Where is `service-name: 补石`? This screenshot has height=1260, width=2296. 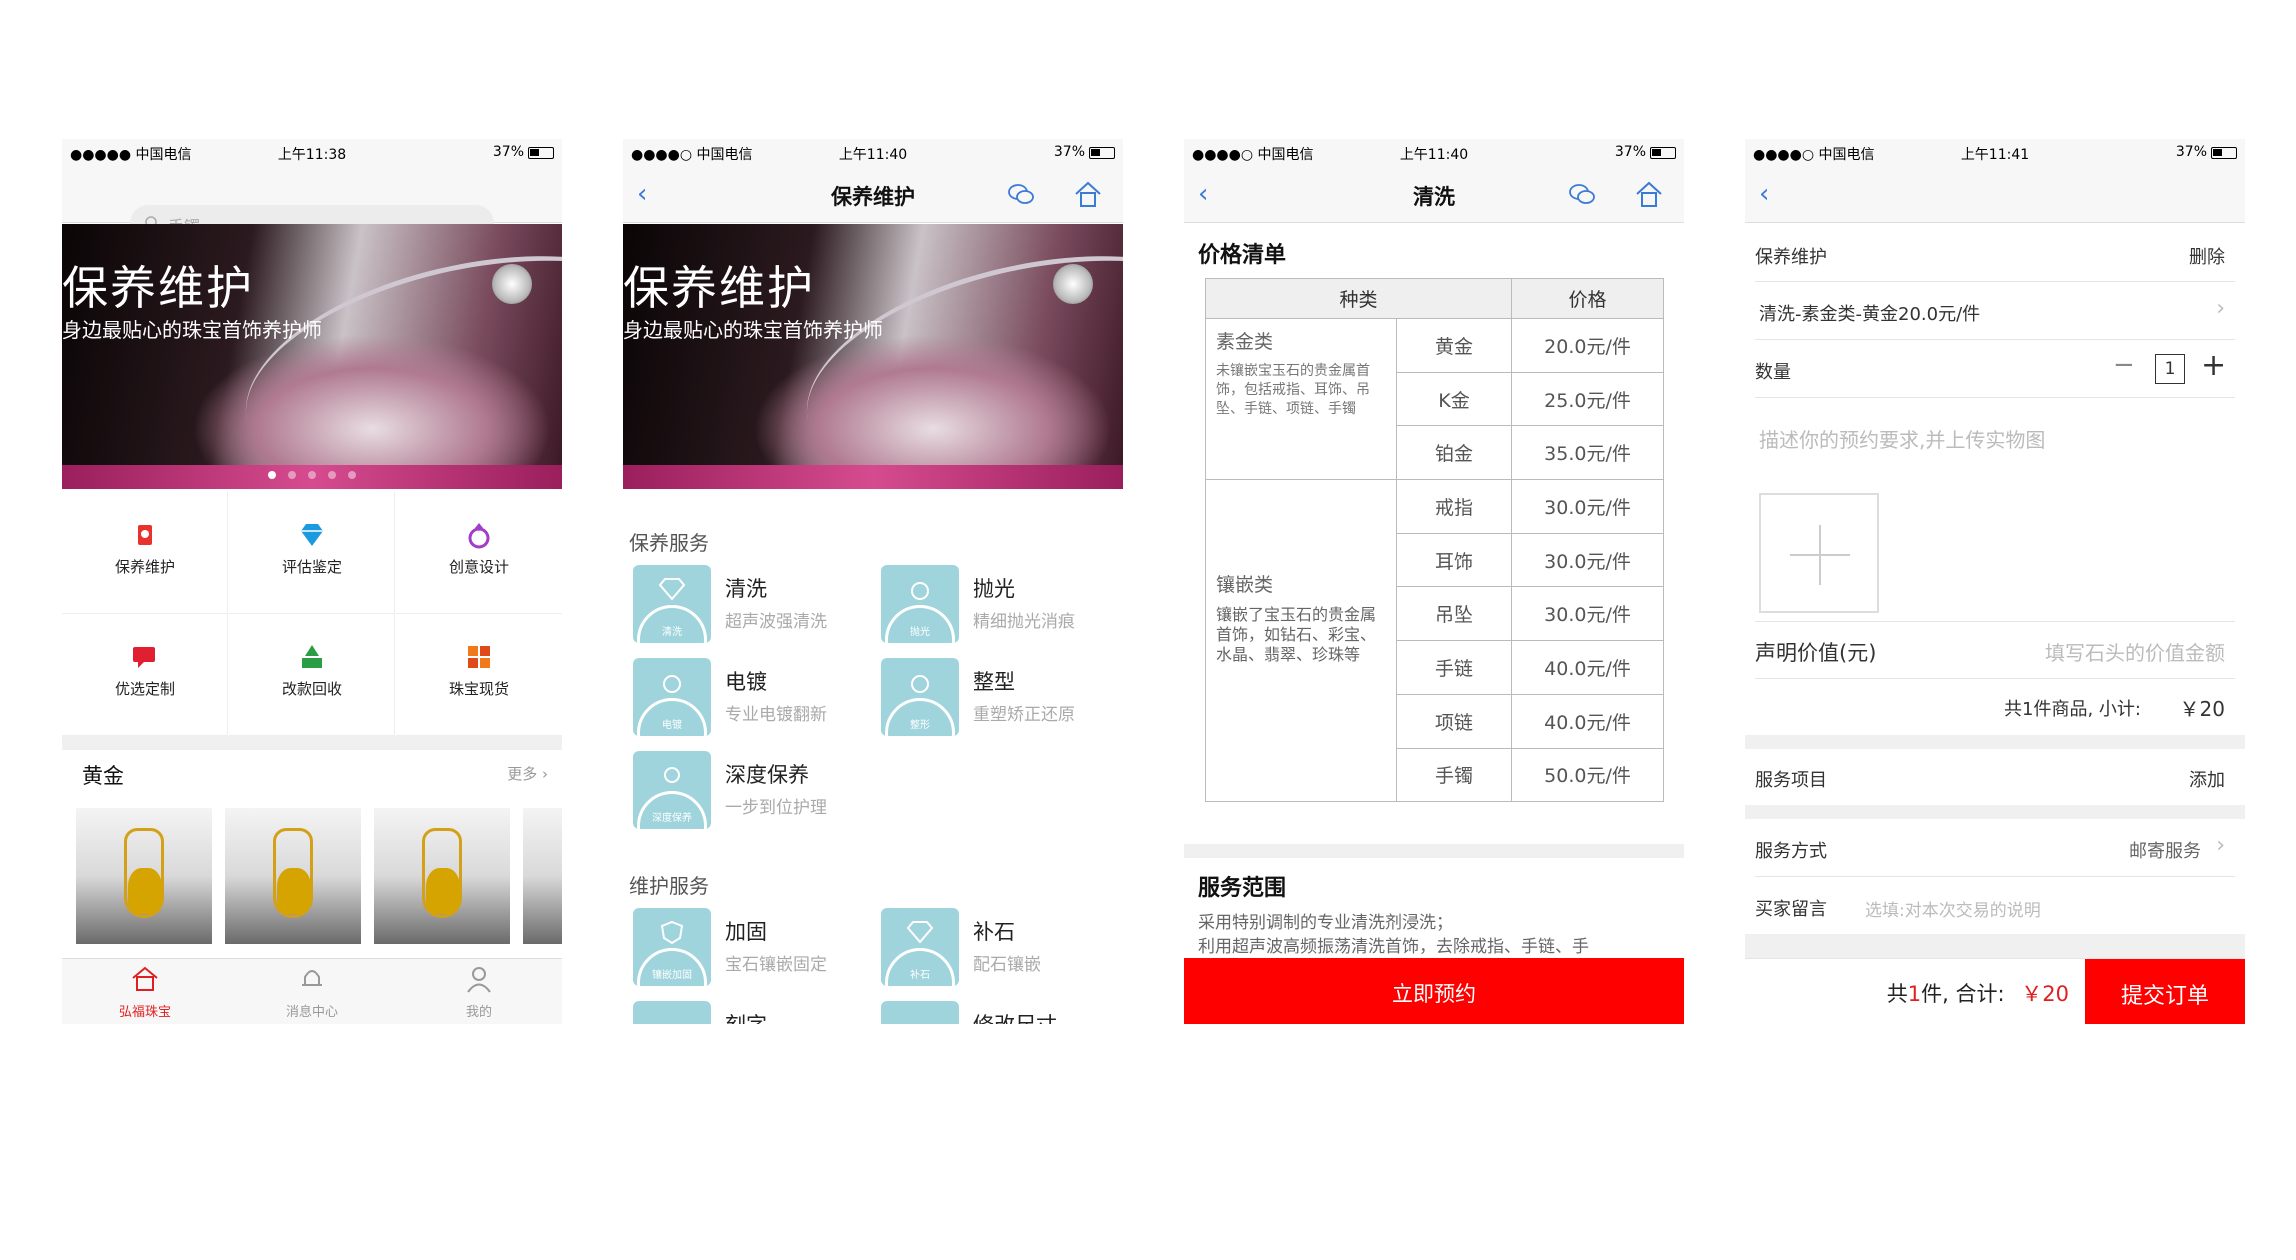
service-name: 补石 is located at coordinates (994, 932).